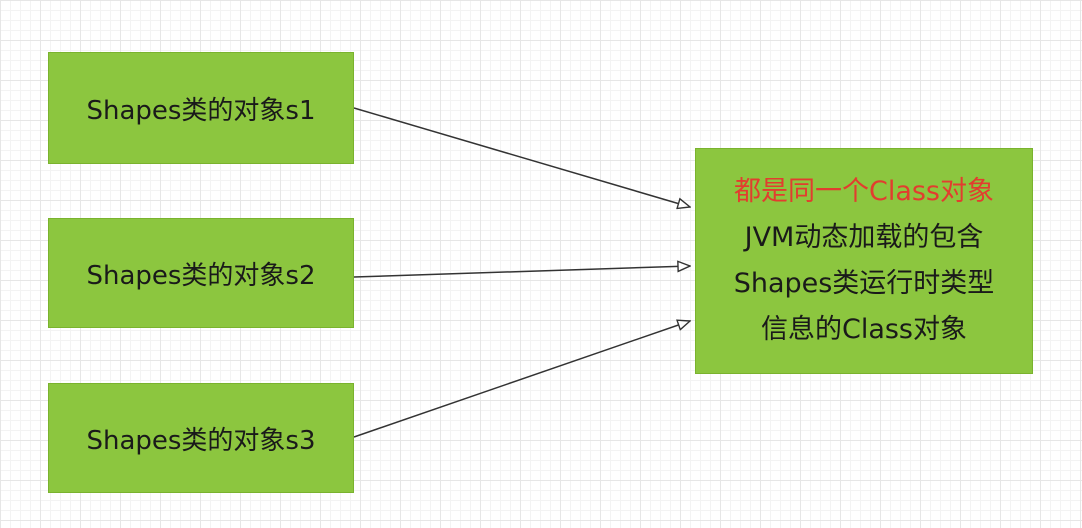 This screenshot has height=528, width=1082. I want to click on object-s3-box: Shapes类的对象s3, so click(201, 438).